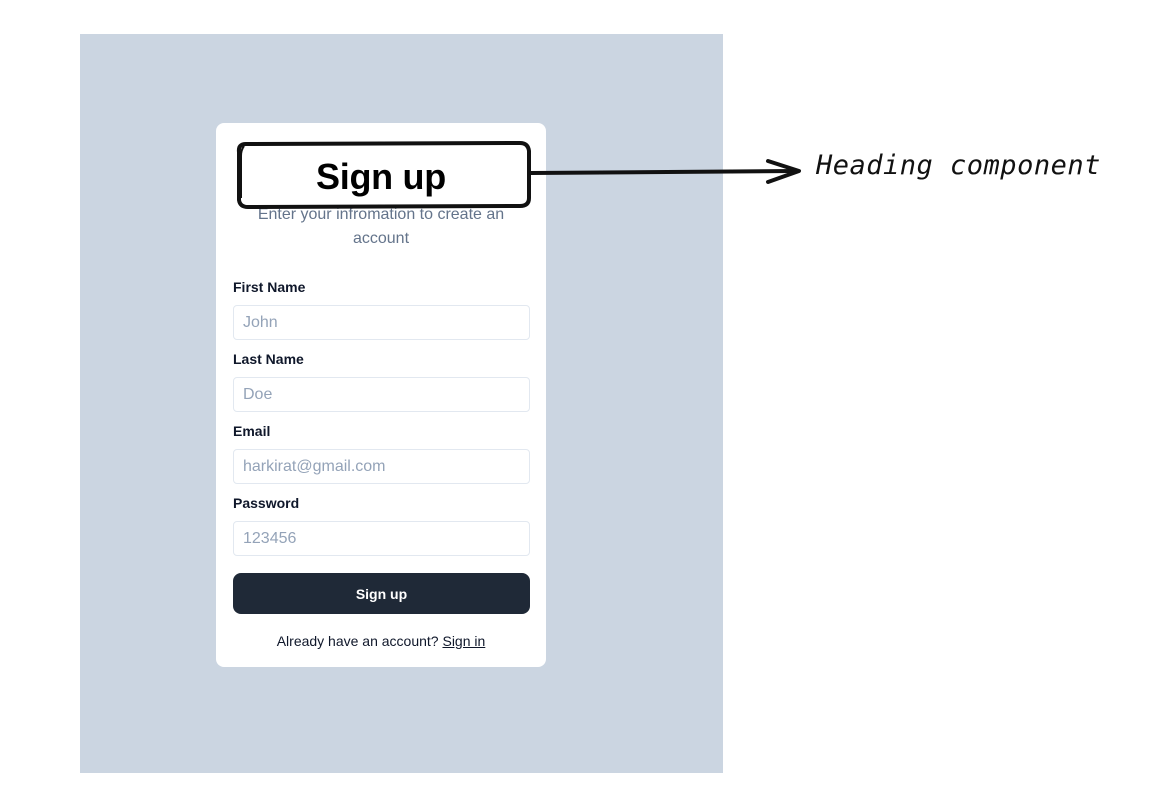  What do you see at coordinates (958, 165) in the screenshot?
I see `annotation-label: Heading component` at bounding box center [958, 165].